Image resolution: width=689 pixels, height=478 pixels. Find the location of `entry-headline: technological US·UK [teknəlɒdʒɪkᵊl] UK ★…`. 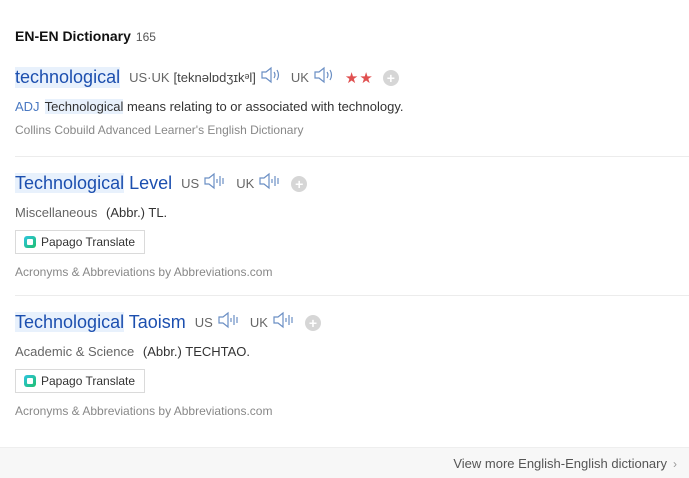

entry-headline: technological US·UK [teknəlɒdʒɪkᵊl] UK ★… is located at coordinates (352, 77).